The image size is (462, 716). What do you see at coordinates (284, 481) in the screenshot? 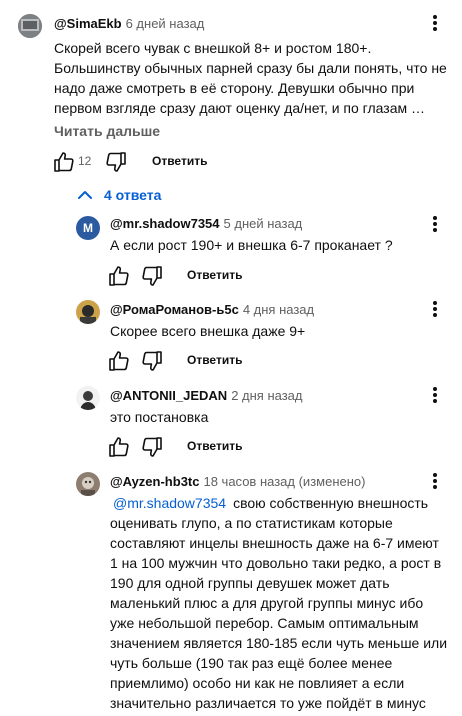
I see `comment-time: 18 часов назад (изменено)` at bounding box center [284, 481].